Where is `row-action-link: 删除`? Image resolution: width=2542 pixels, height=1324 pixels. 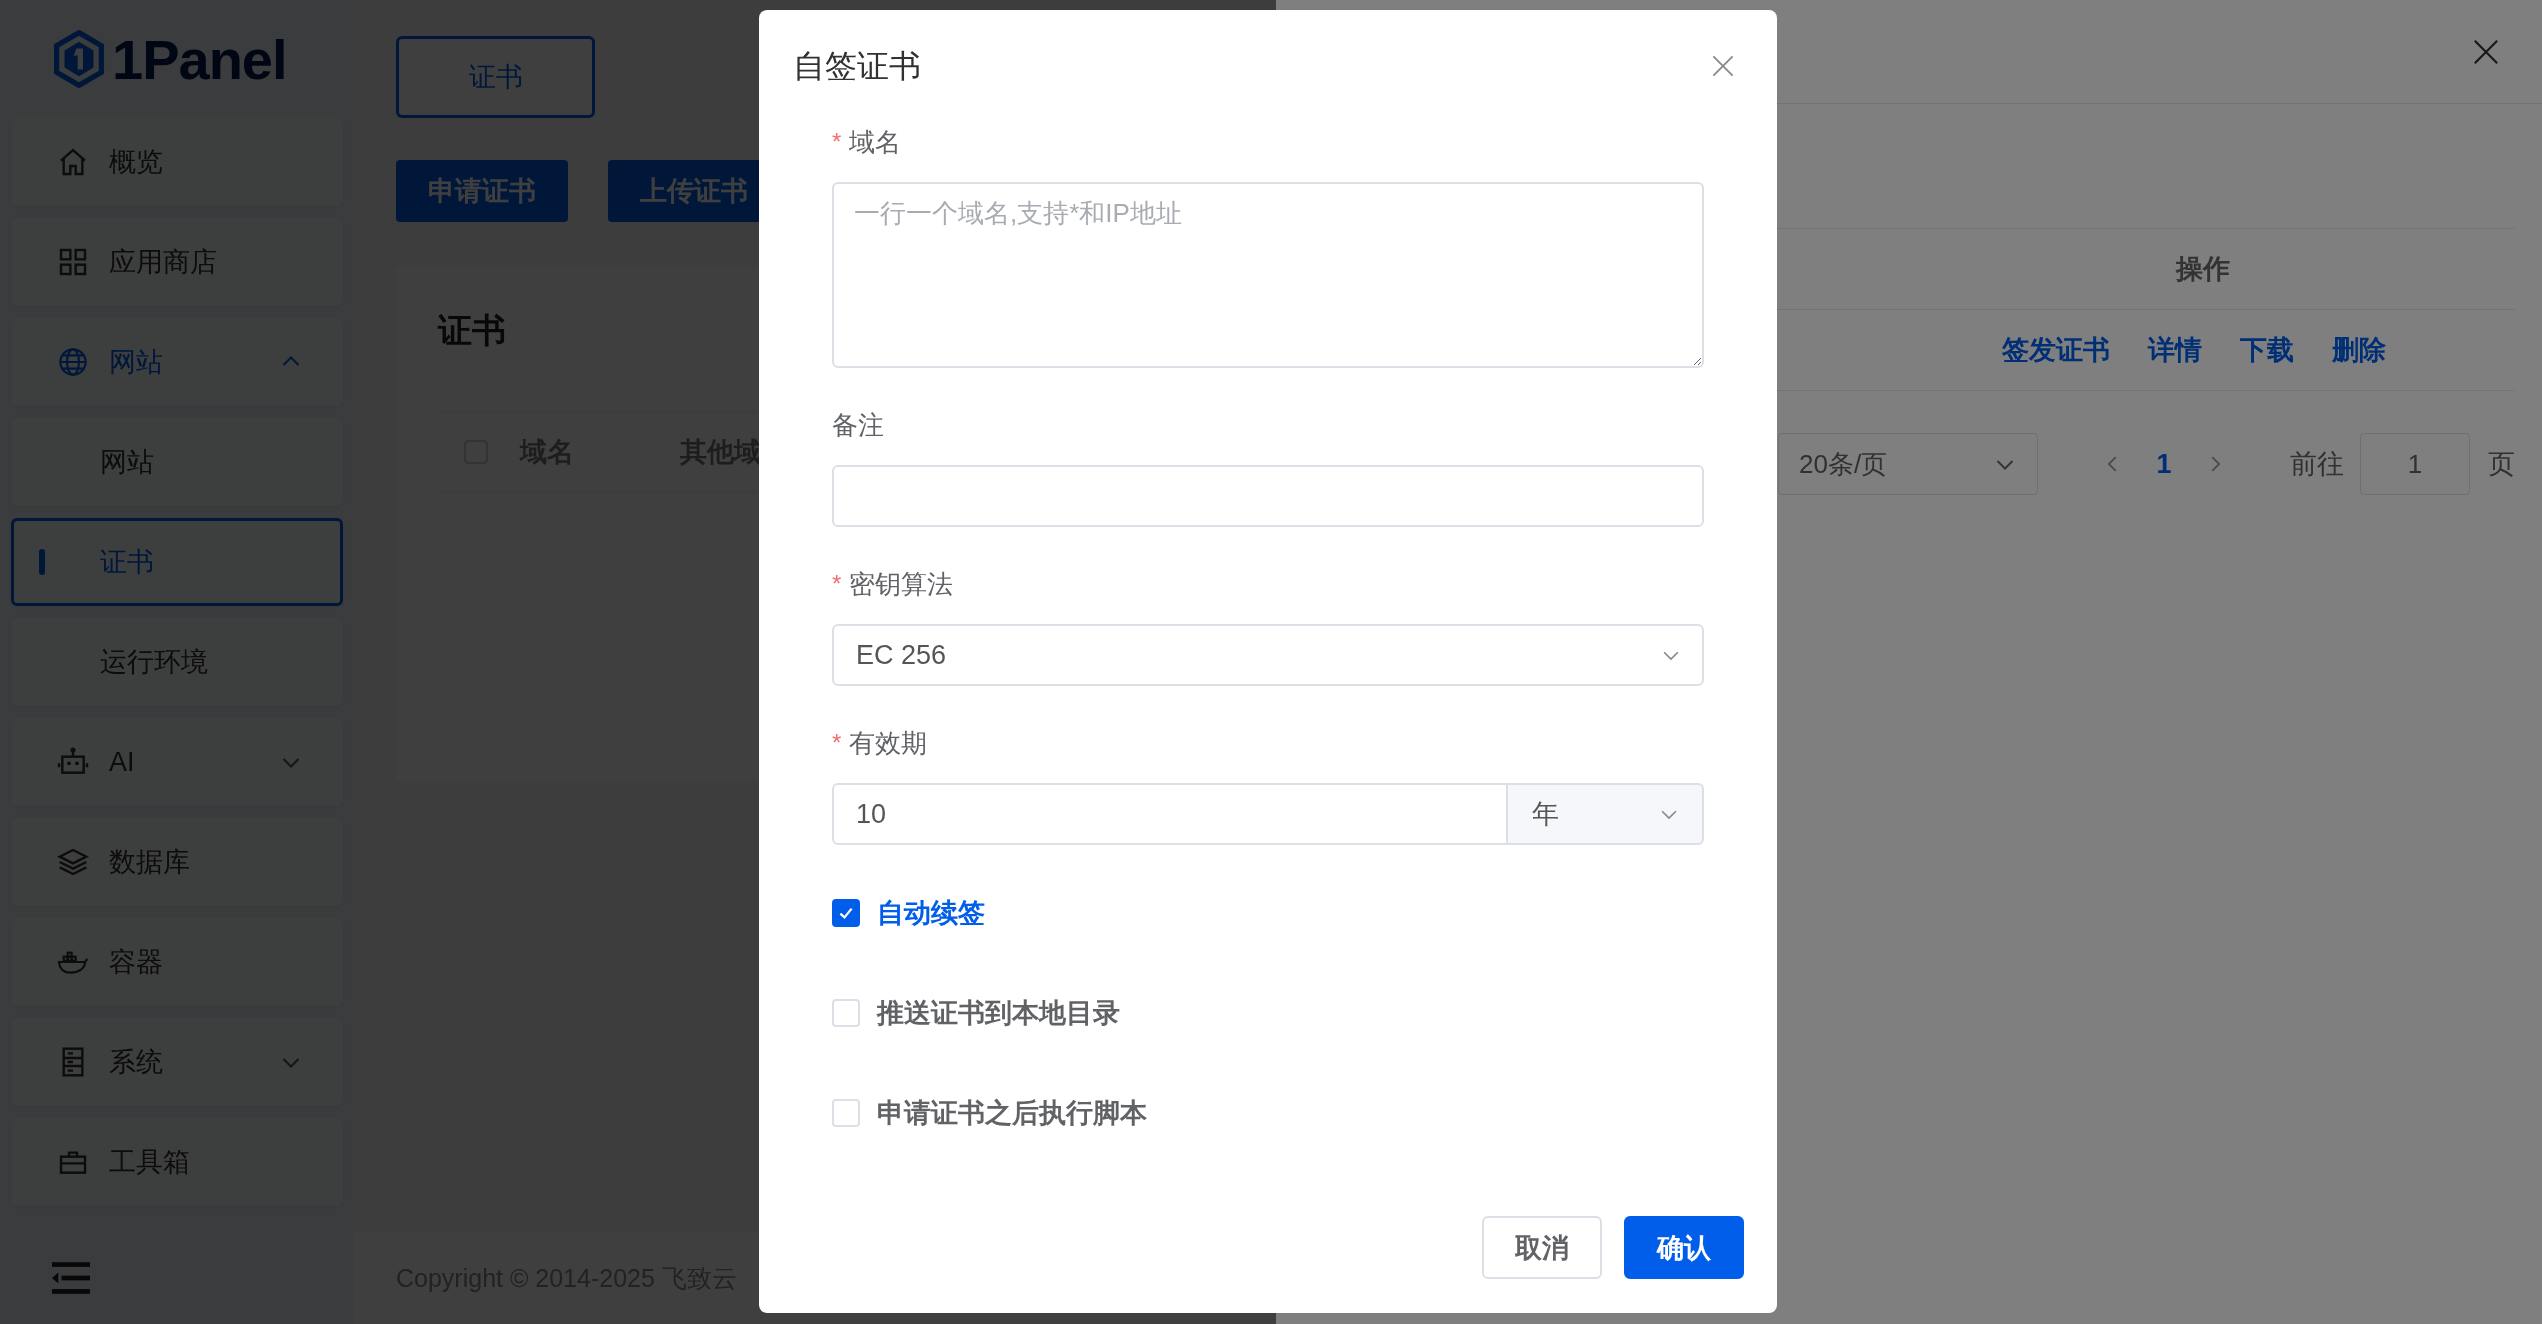
row-action-link: 删除 is located at coordinates (2359, 350).